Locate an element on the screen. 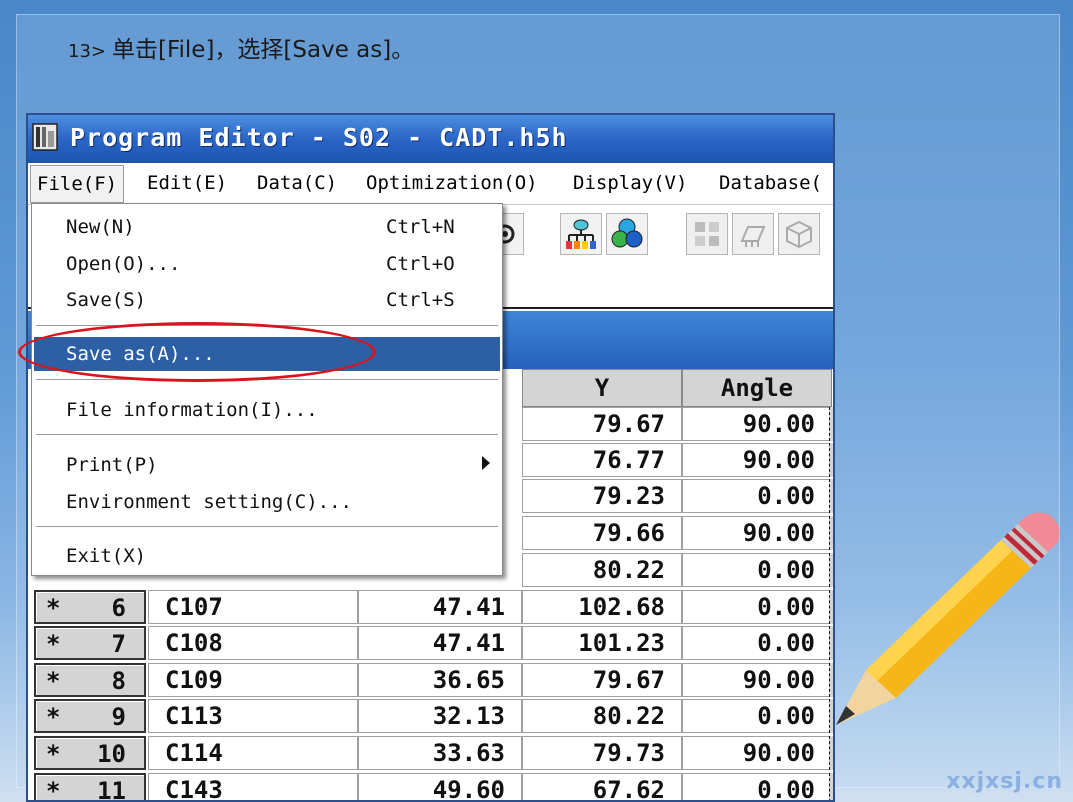  cell-x: 49.60 is located at coordinates (440, 786).